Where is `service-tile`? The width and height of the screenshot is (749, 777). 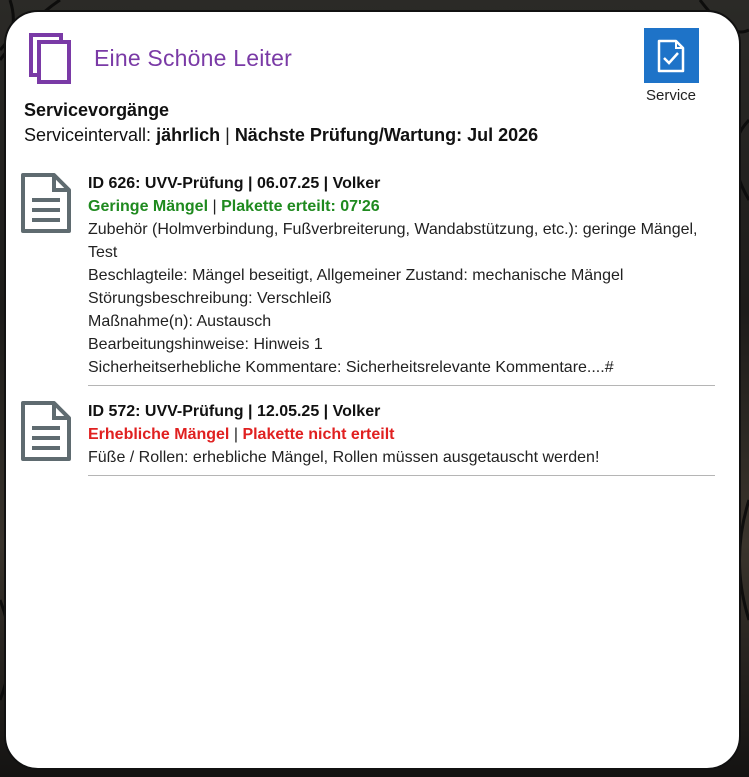 service-tile is located at coordinates (671, 55).